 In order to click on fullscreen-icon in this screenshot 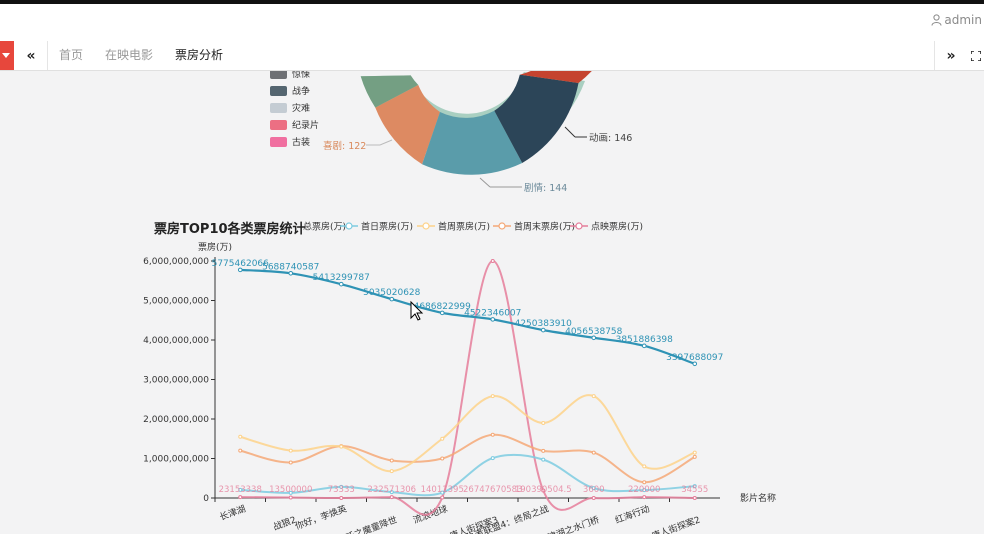, I will do `click(976, 55)`.